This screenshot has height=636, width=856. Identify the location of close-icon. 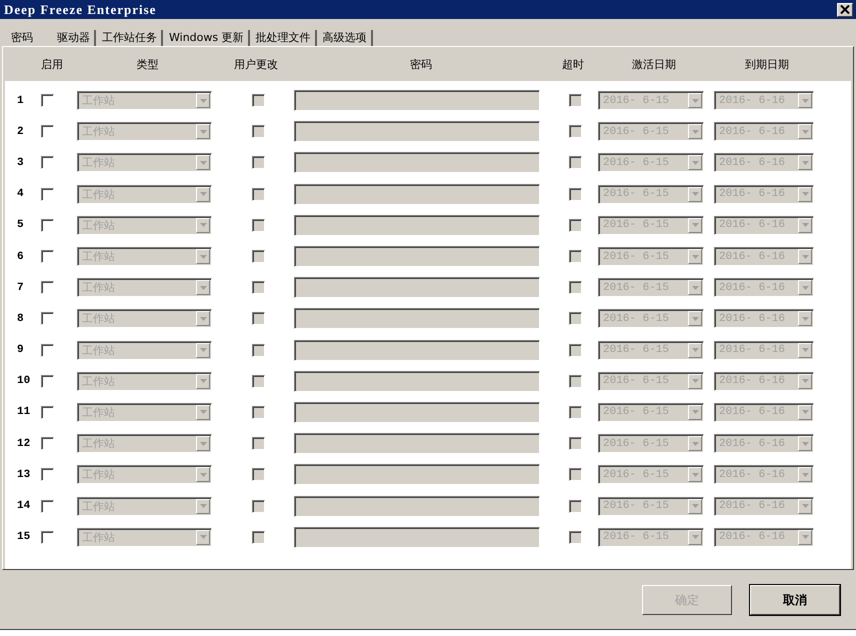
(845, 9).